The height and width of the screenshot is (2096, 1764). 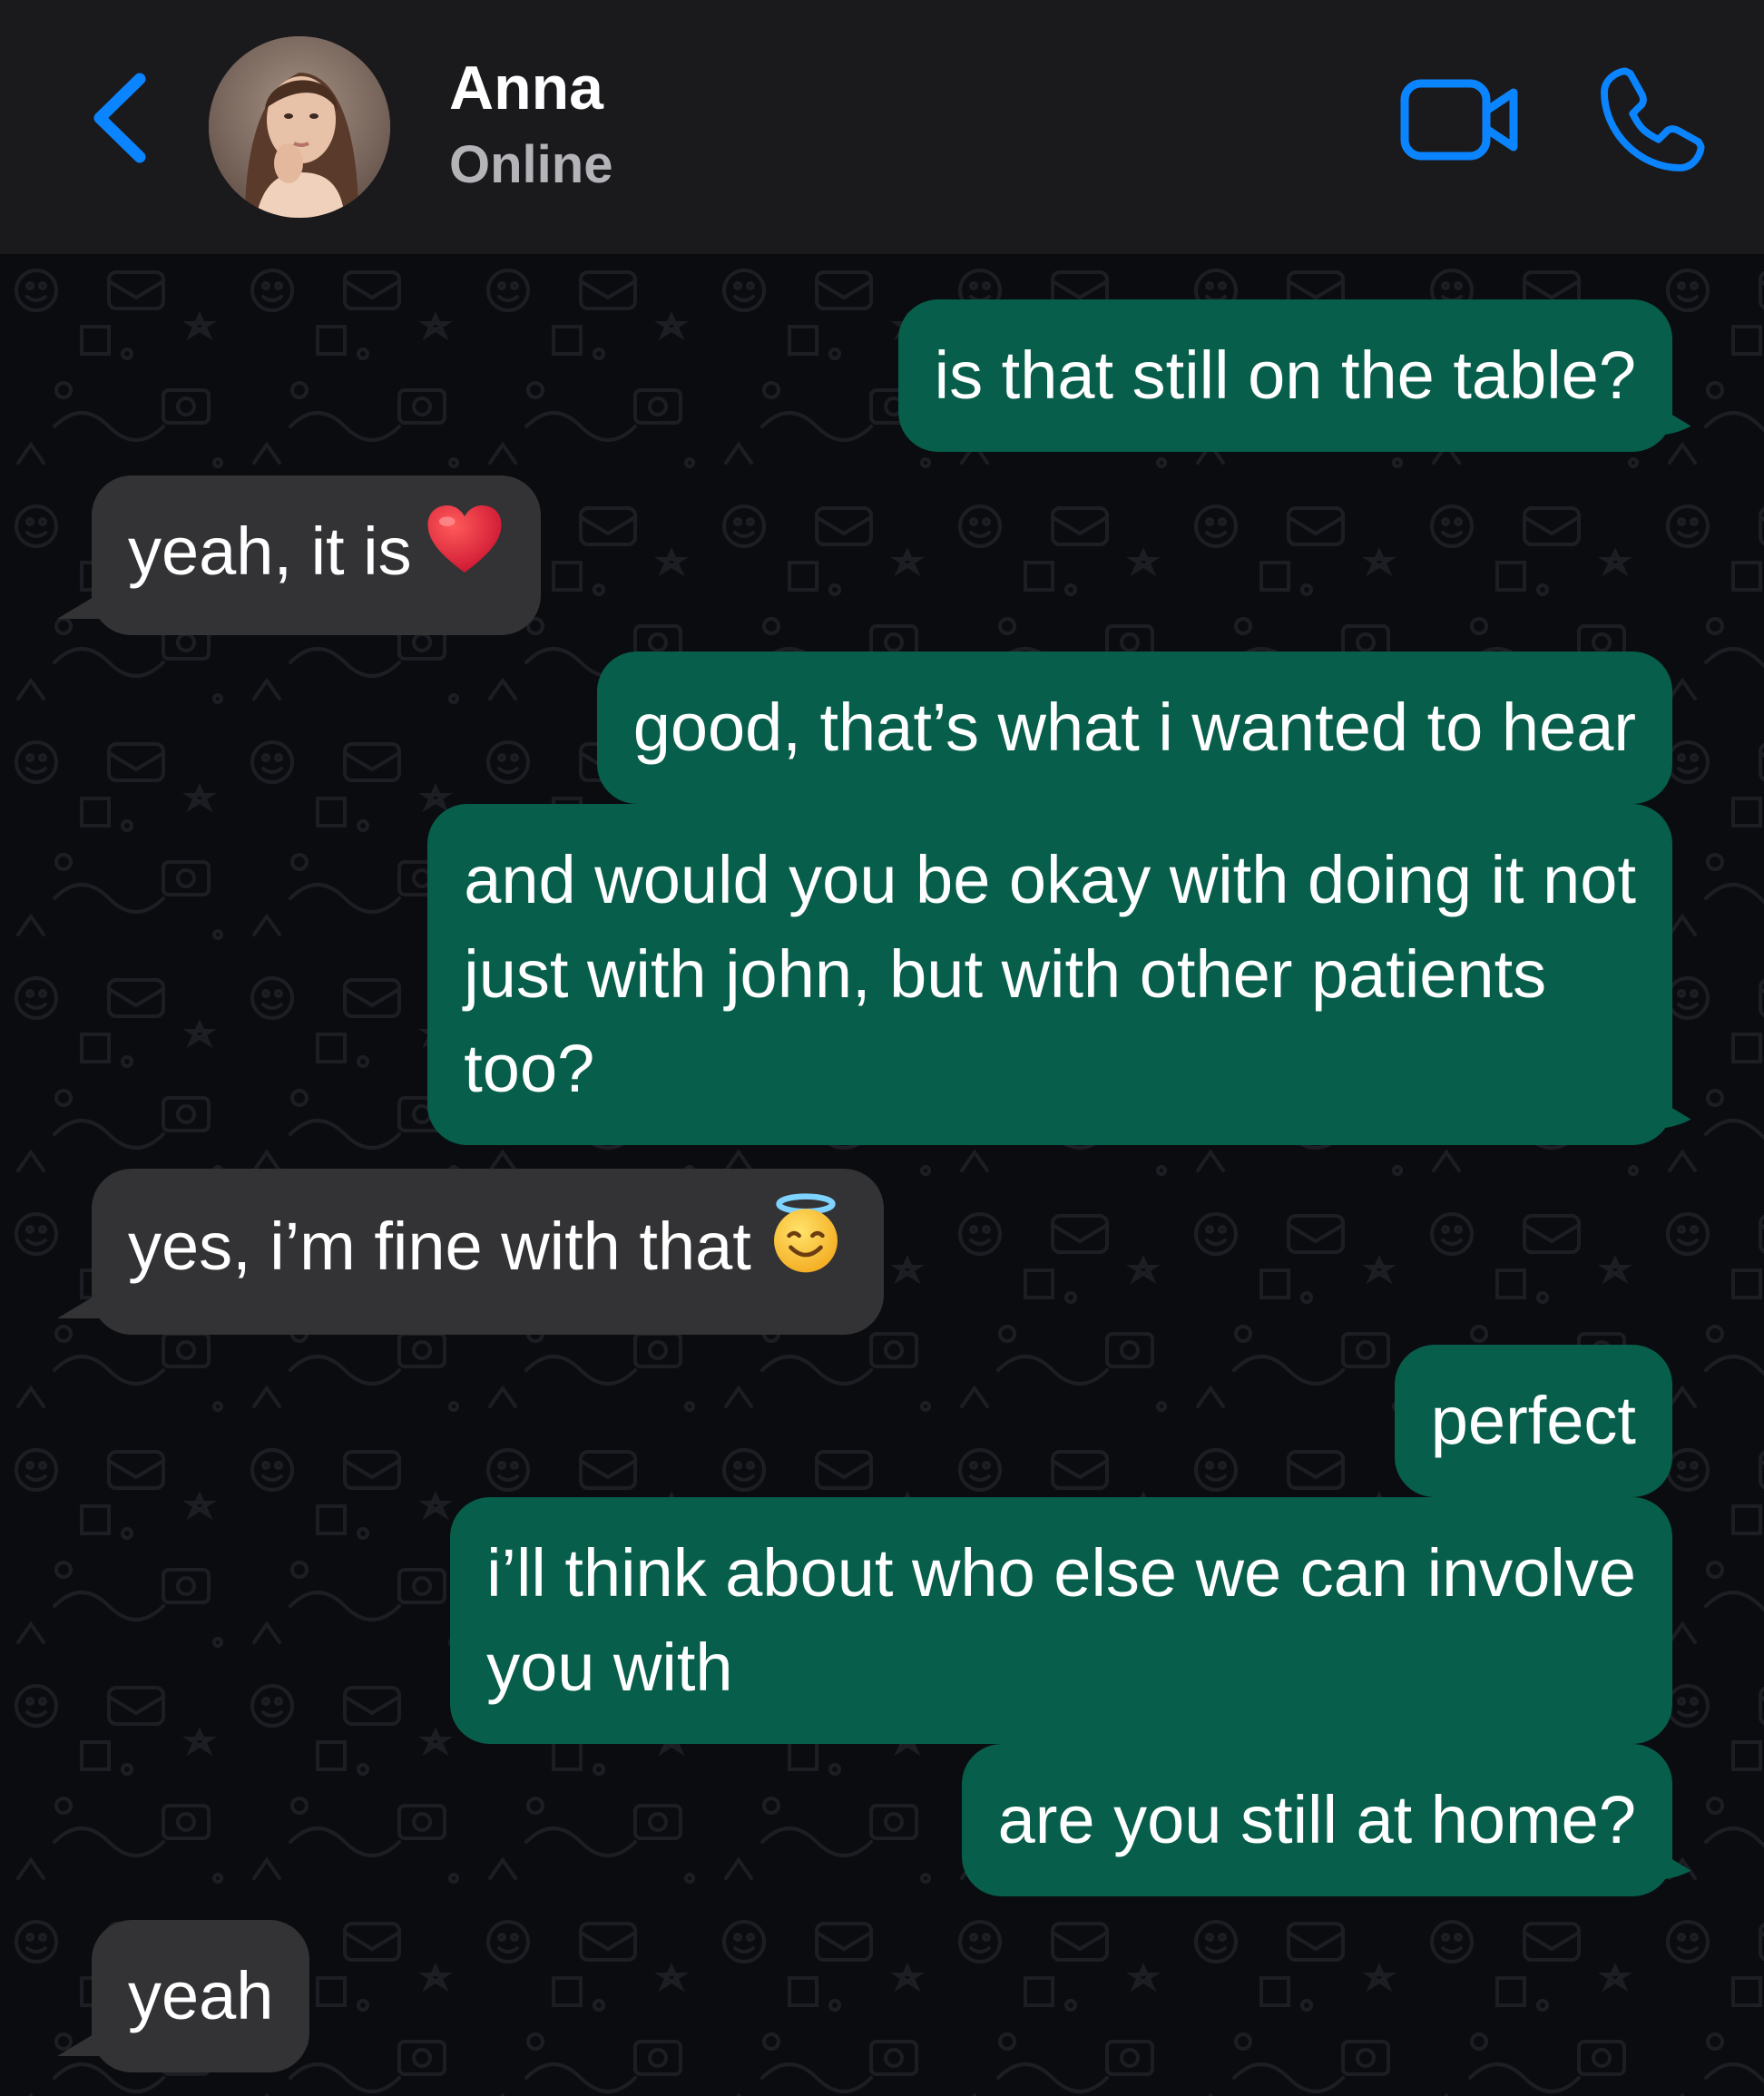 I want to click on smiling-face-with-halo-emoji, so click(x=806, y=1246).